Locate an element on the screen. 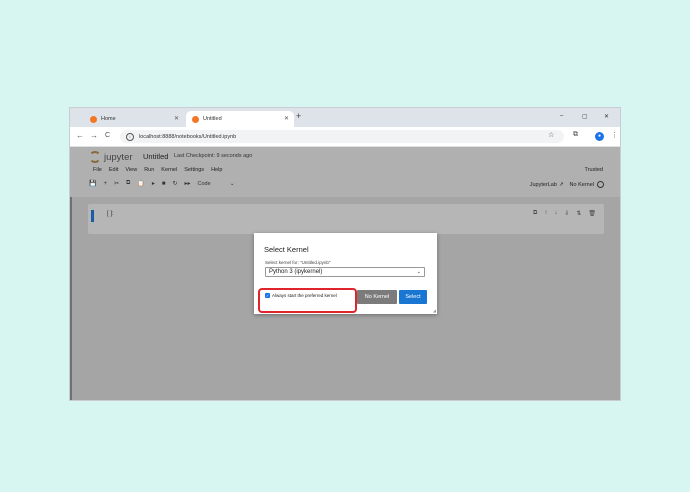  jupyter-logo-text: jupyter is located at coordinates (118, 157).